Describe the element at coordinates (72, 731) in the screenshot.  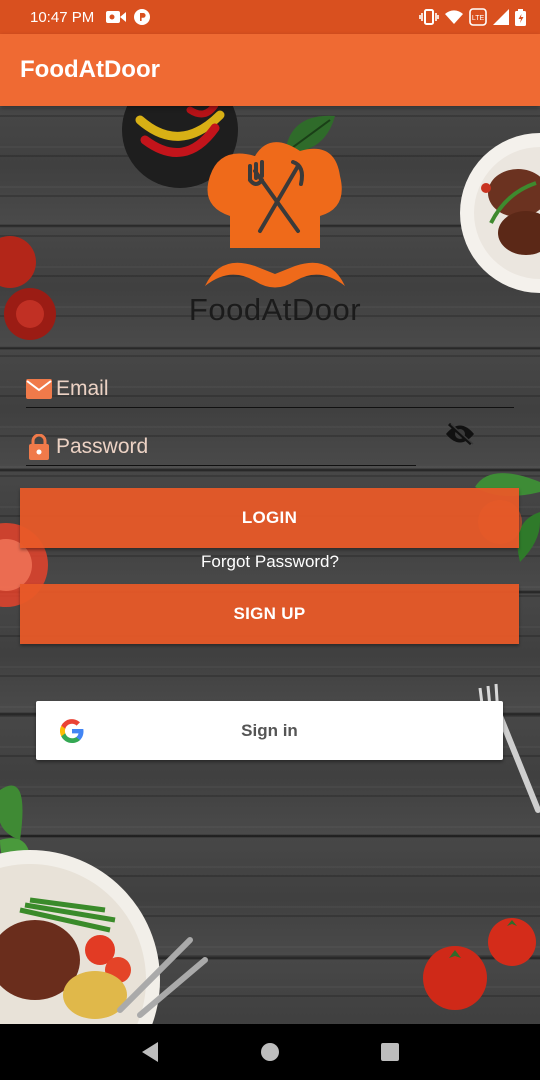
I see `google-logo-icon` at that location.